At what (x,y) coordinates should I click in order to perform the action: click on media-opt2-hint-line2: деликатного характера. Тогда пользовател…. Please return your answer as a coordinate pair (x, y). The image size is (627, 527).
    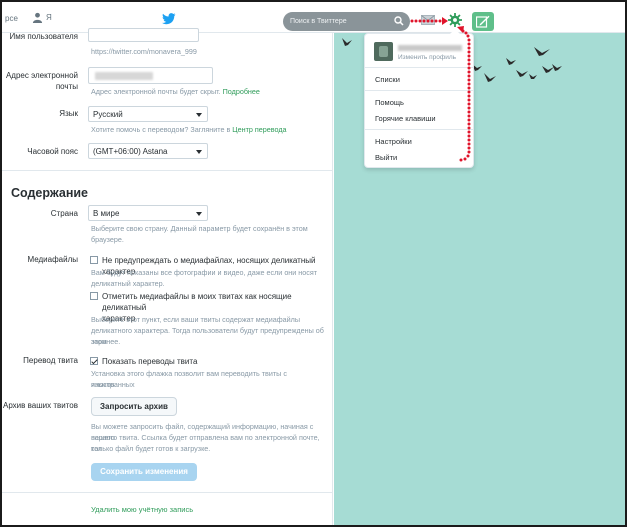
    Looking at the image, I should click on (207, 336).